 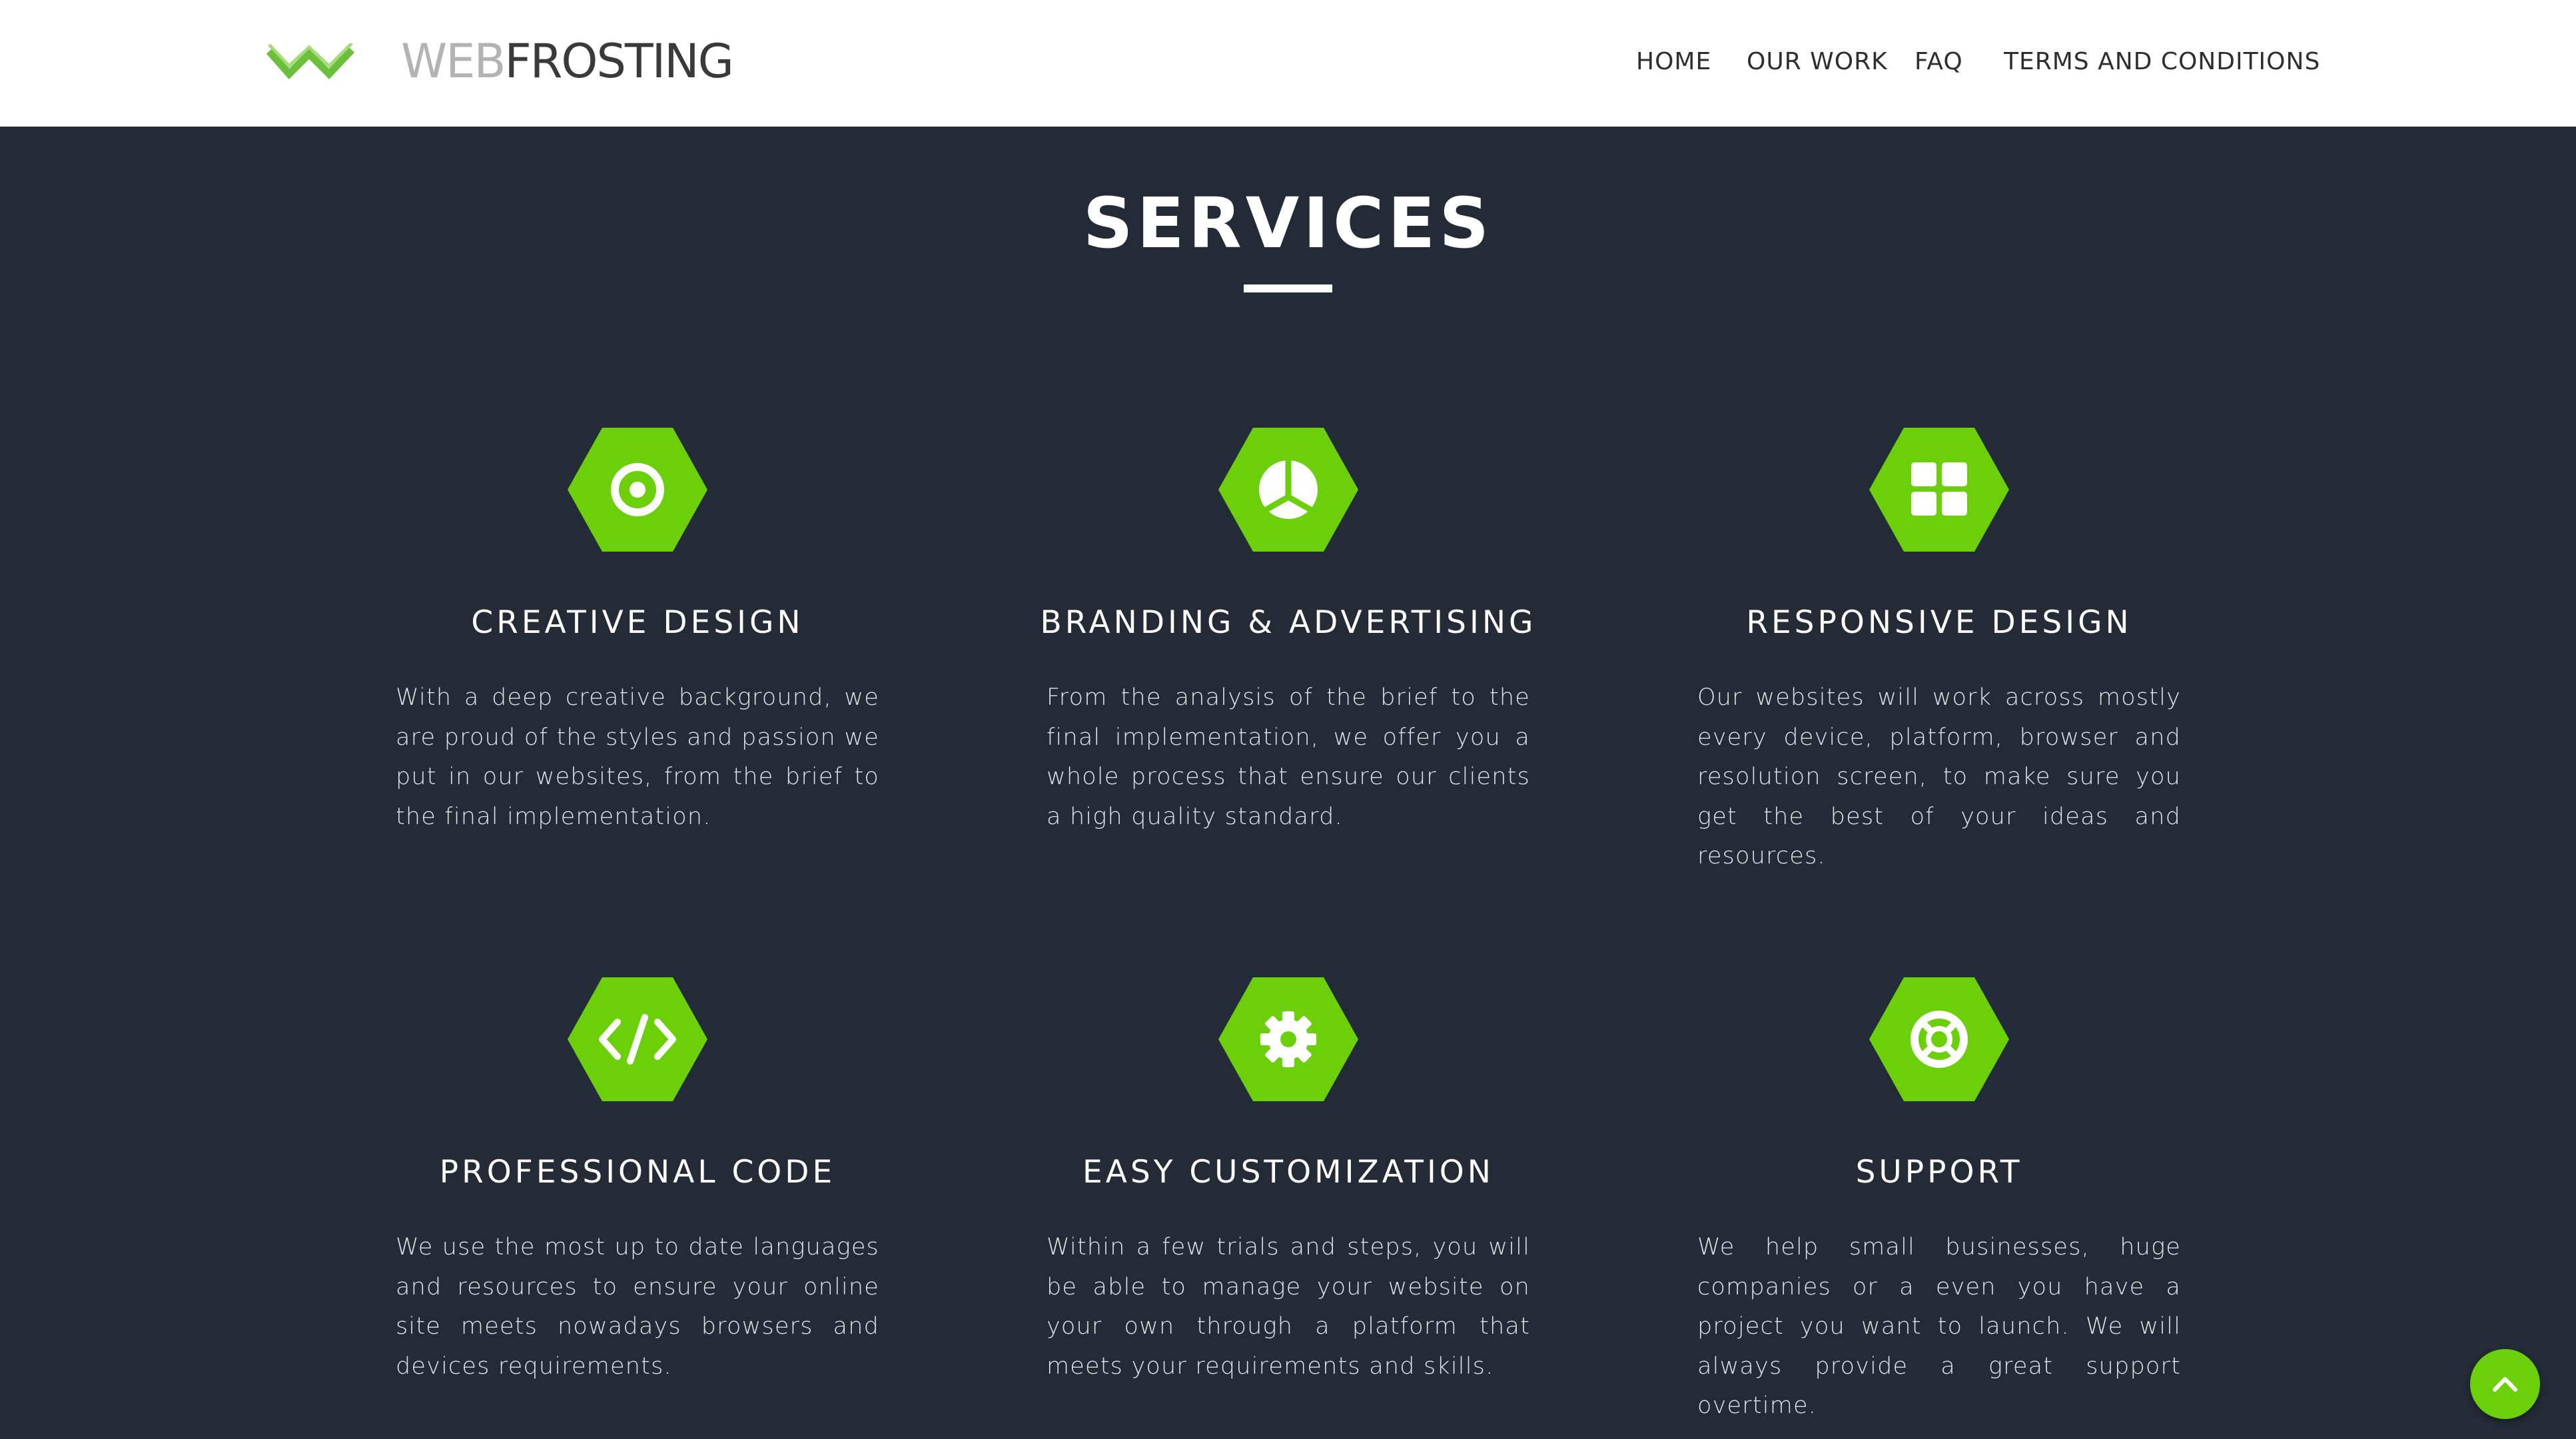 What do you see at coordinates (1818, 62) in the screenshot?
I see `nav-our-work: OUR WORK` at bounding box center [1818, 62].